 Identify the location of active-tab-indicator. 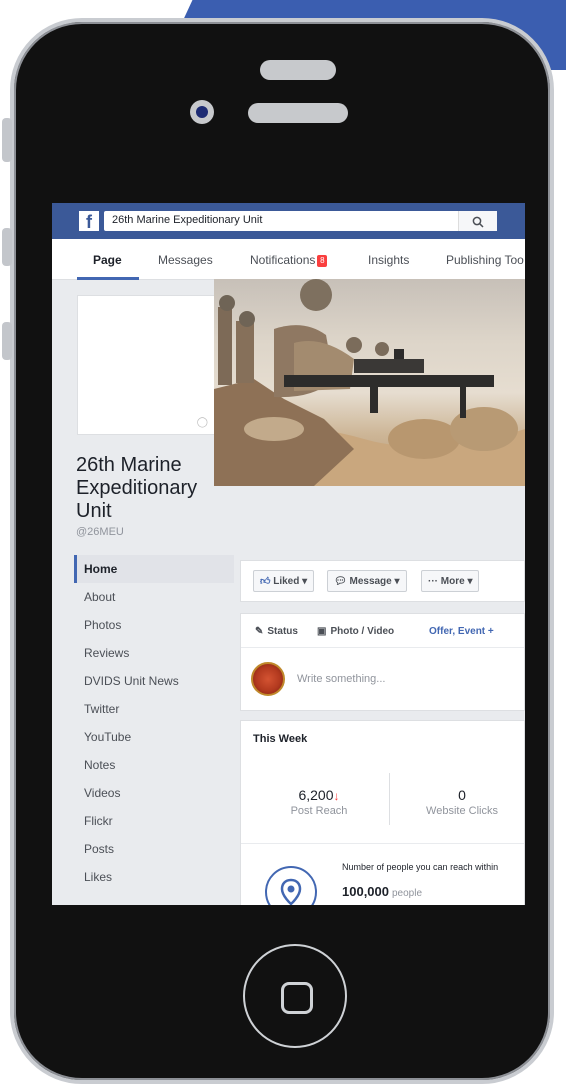
(108, 278).